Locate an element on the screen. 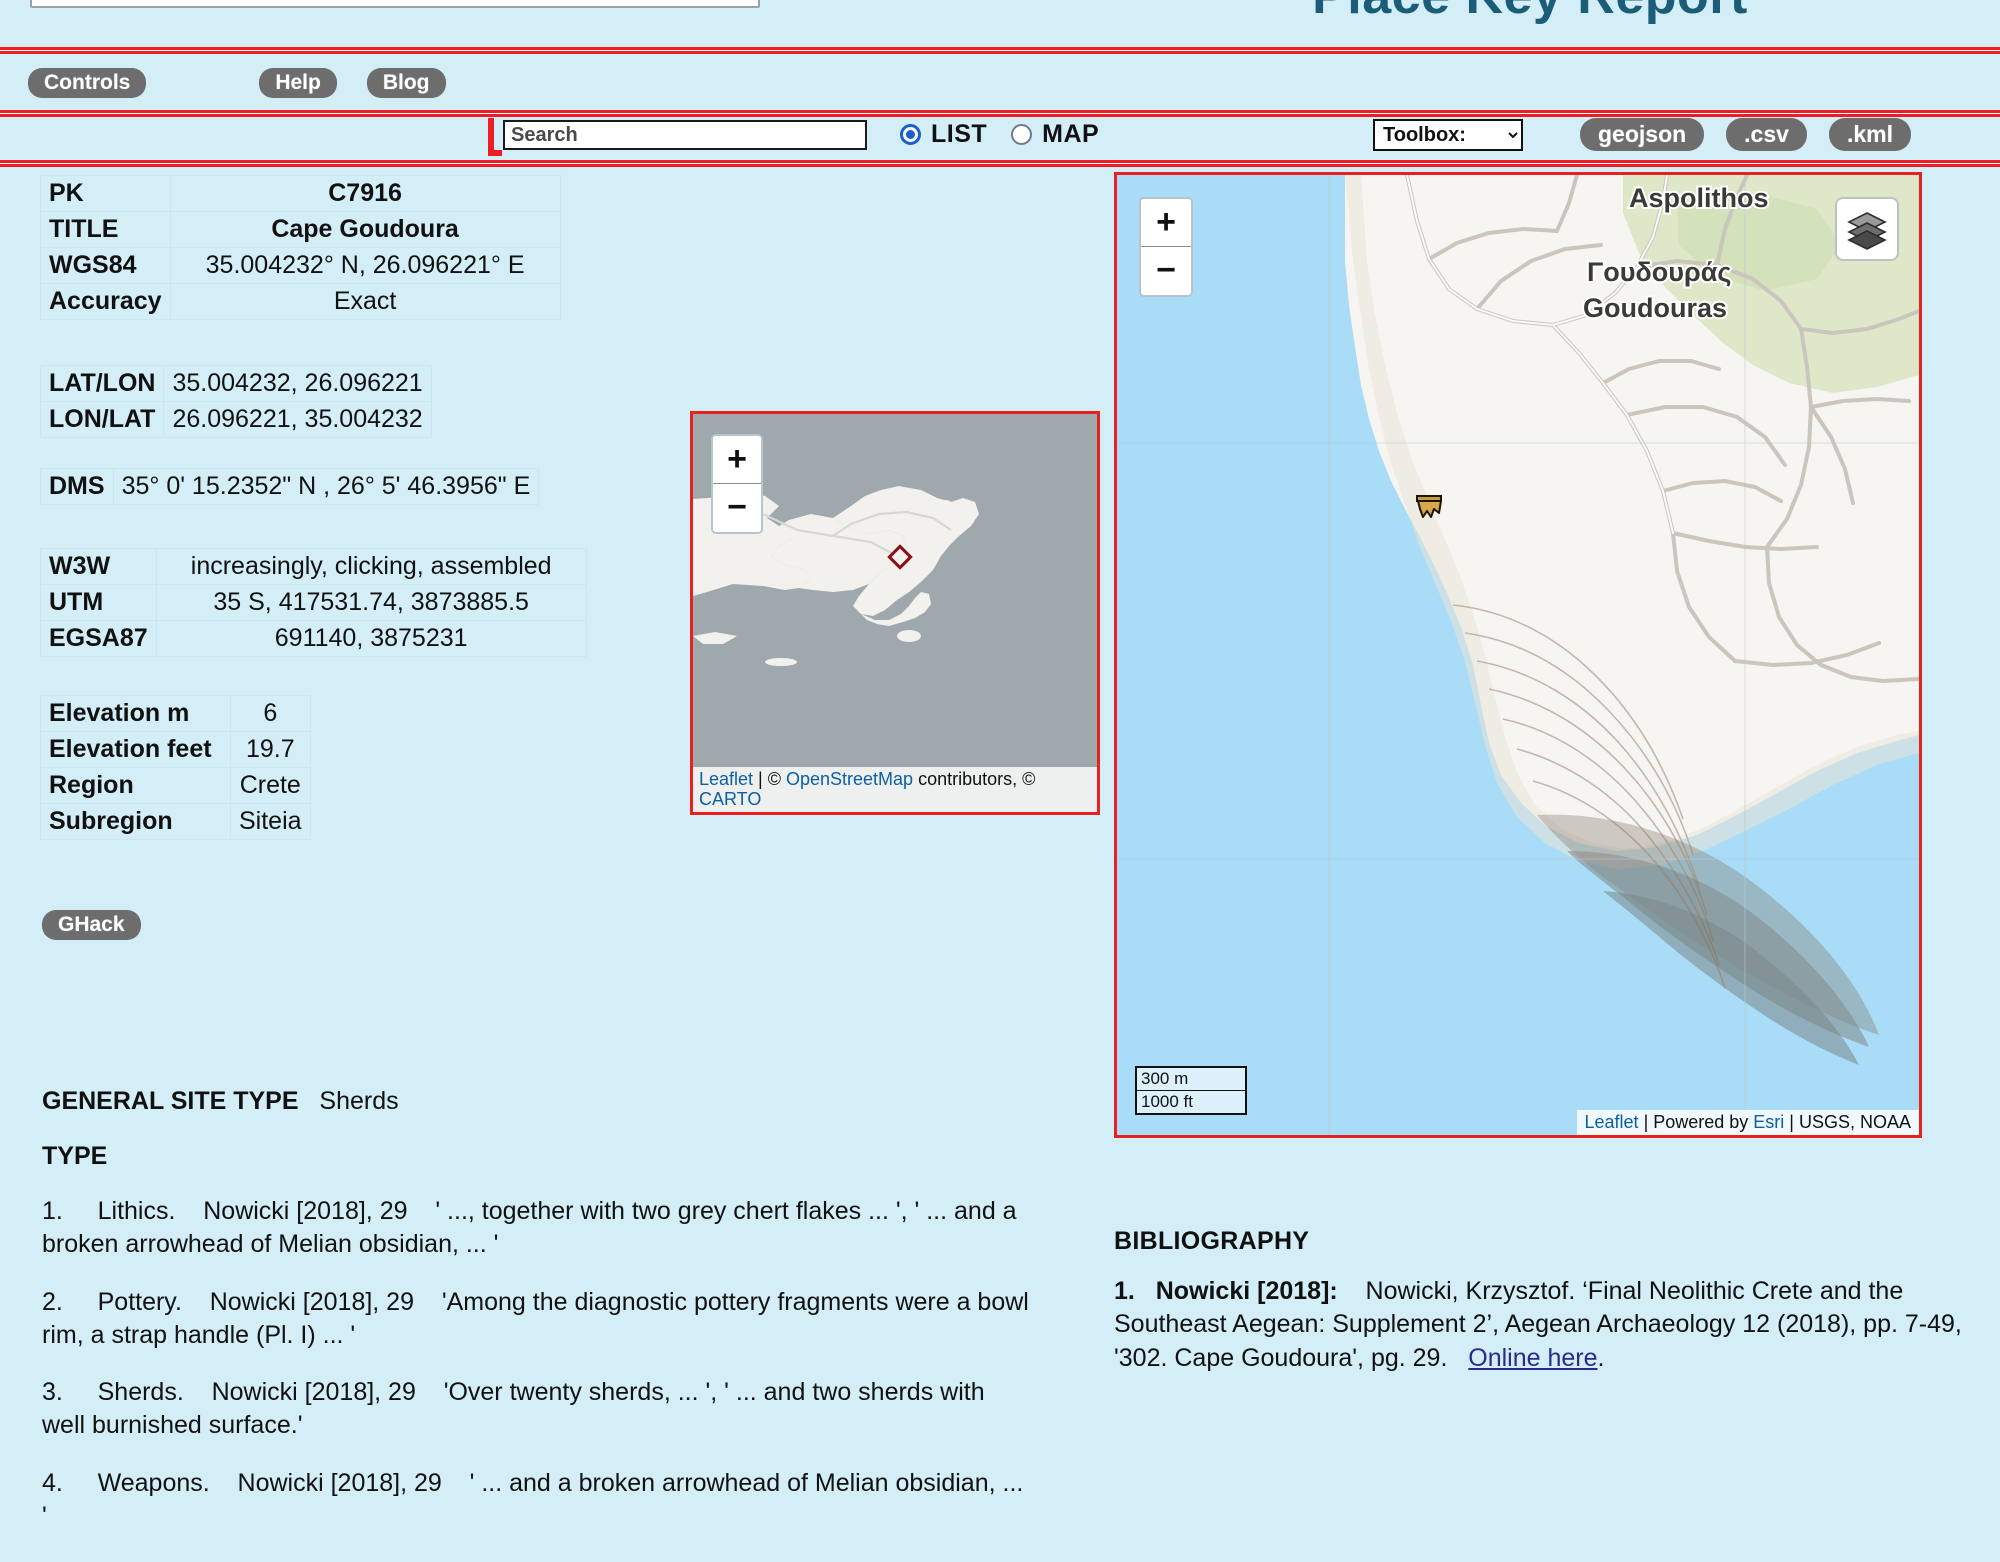 The width and height of the screenshot is (2000, 1562). row-label: Subregion is located at coordinates (135, 821).